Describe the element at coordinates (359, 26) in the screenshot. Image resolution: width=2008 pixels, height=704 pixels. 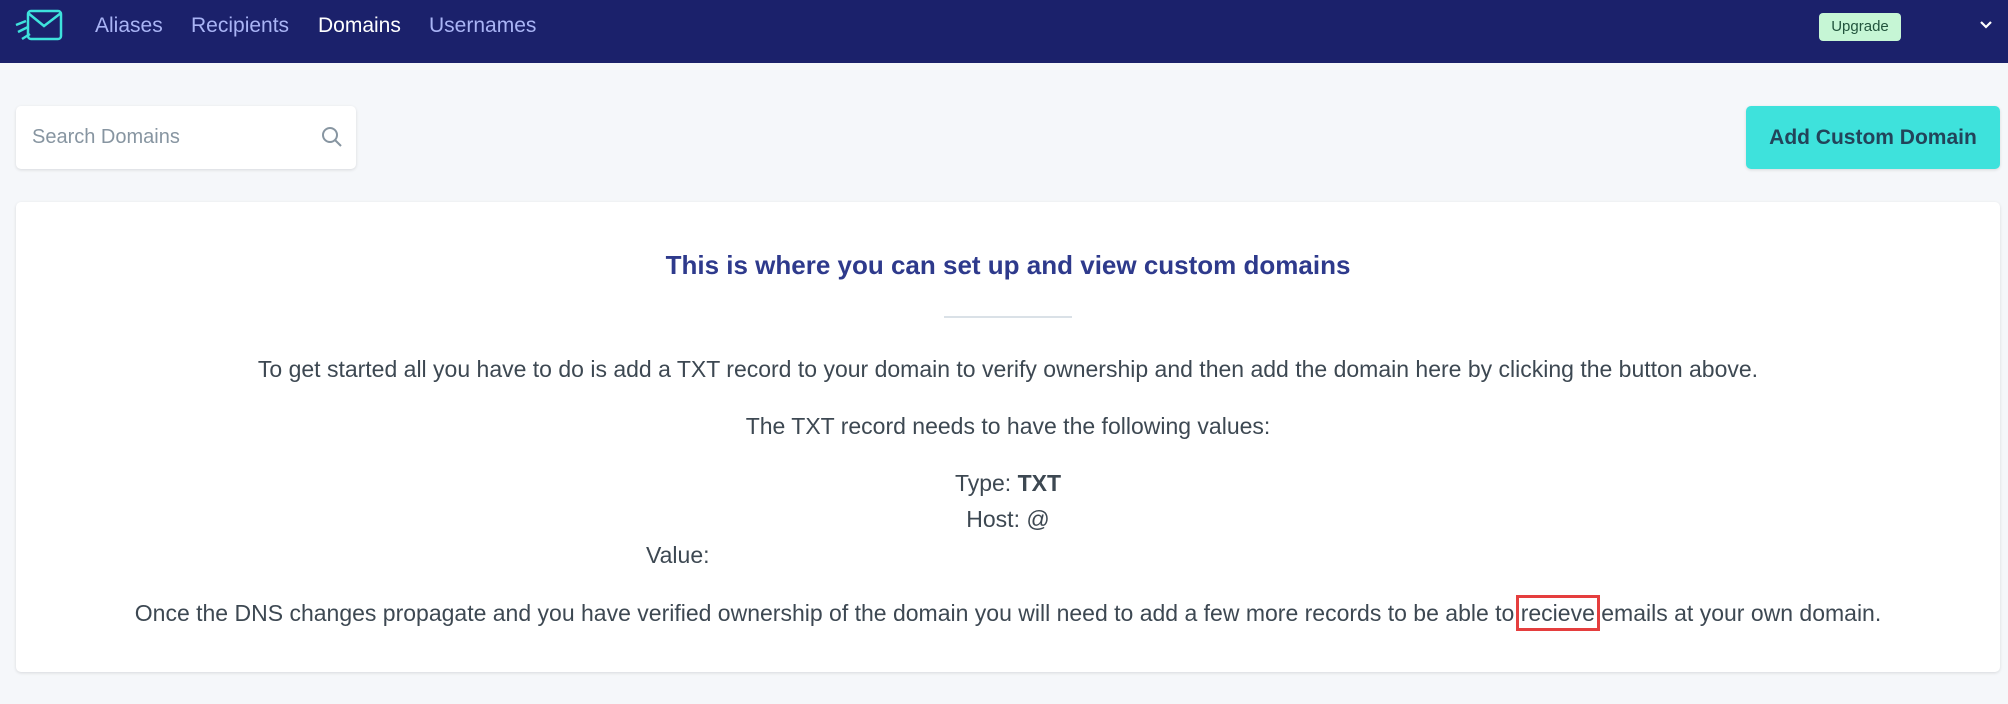
I see `nav-link-domains: Domains` at that location.